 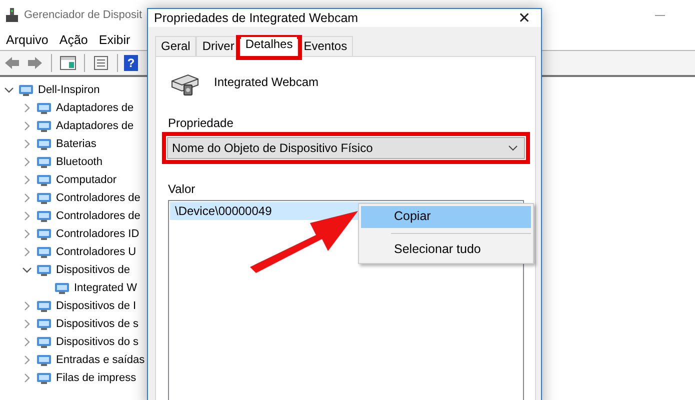 What do you see at coordinates (660, 15) in the screenshot?
I see `minimize-button` at bounding box center [660, 15].